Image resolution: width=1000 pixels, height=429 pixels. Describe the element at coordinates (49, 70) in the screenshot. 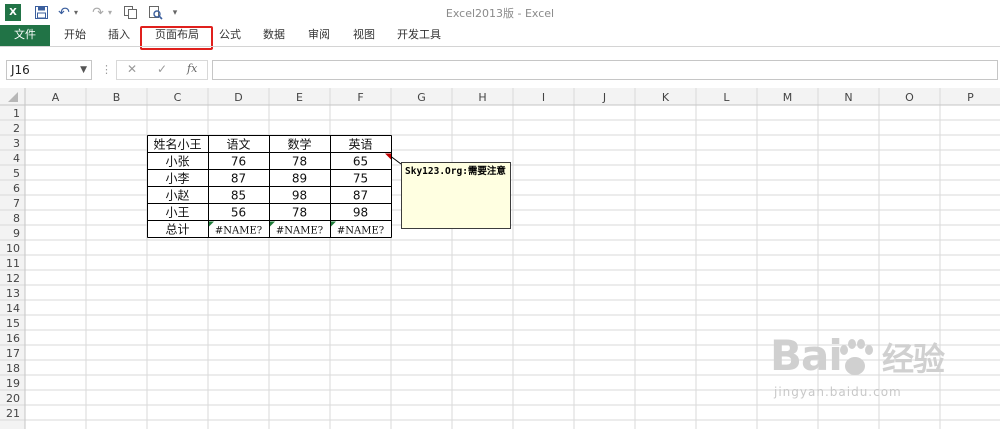

I see `name-box: J16 ▼` at that location.